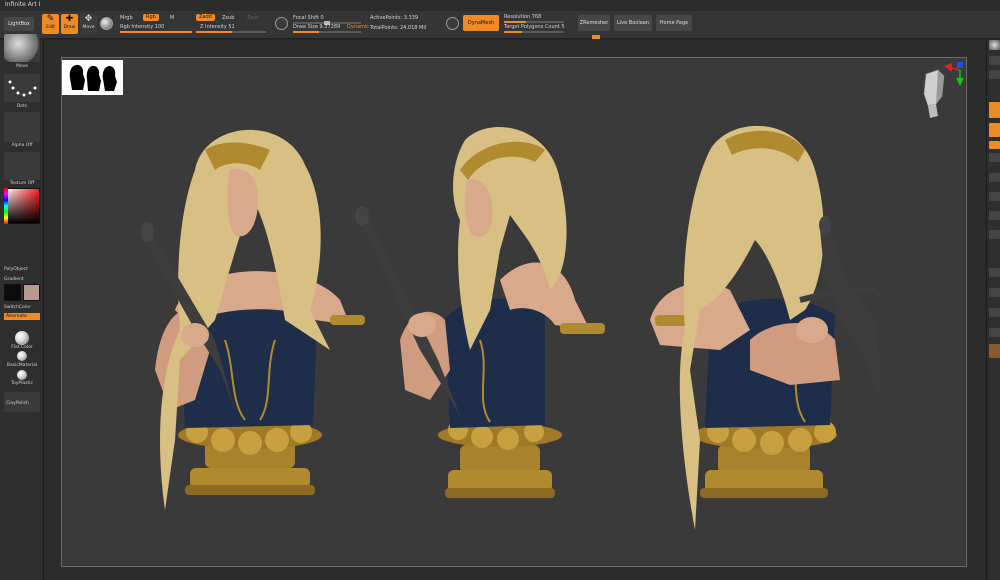 The height and width of the screenshot is (580, 1000). I want to click on right-shelf, so click(993, 310).